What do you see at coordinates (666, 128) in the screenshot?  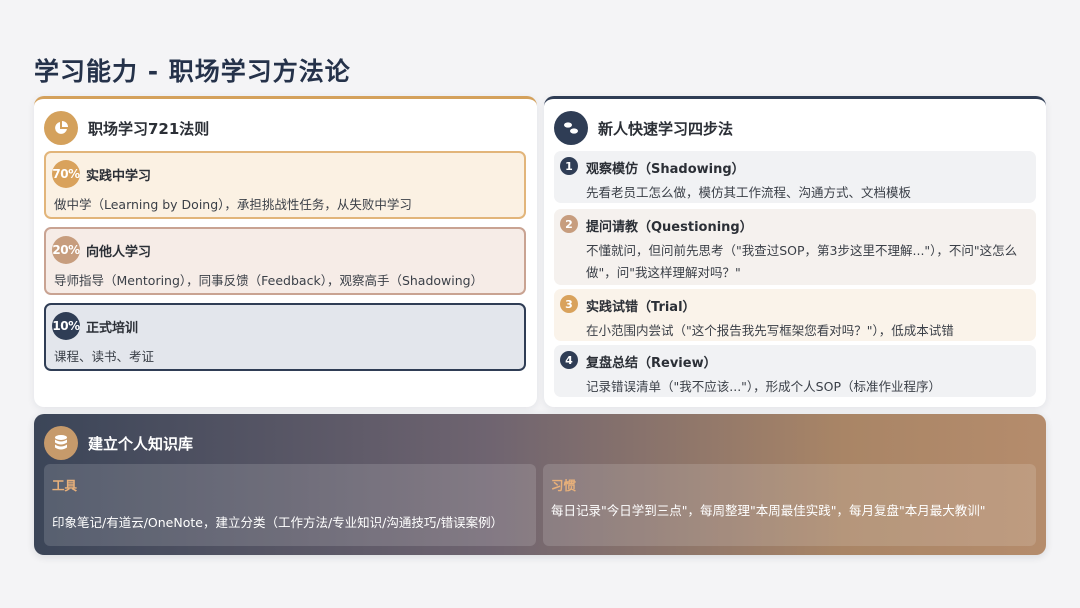 I see `four-steps-title: 新人快速学习四步法` at bounding box center [666, 128].